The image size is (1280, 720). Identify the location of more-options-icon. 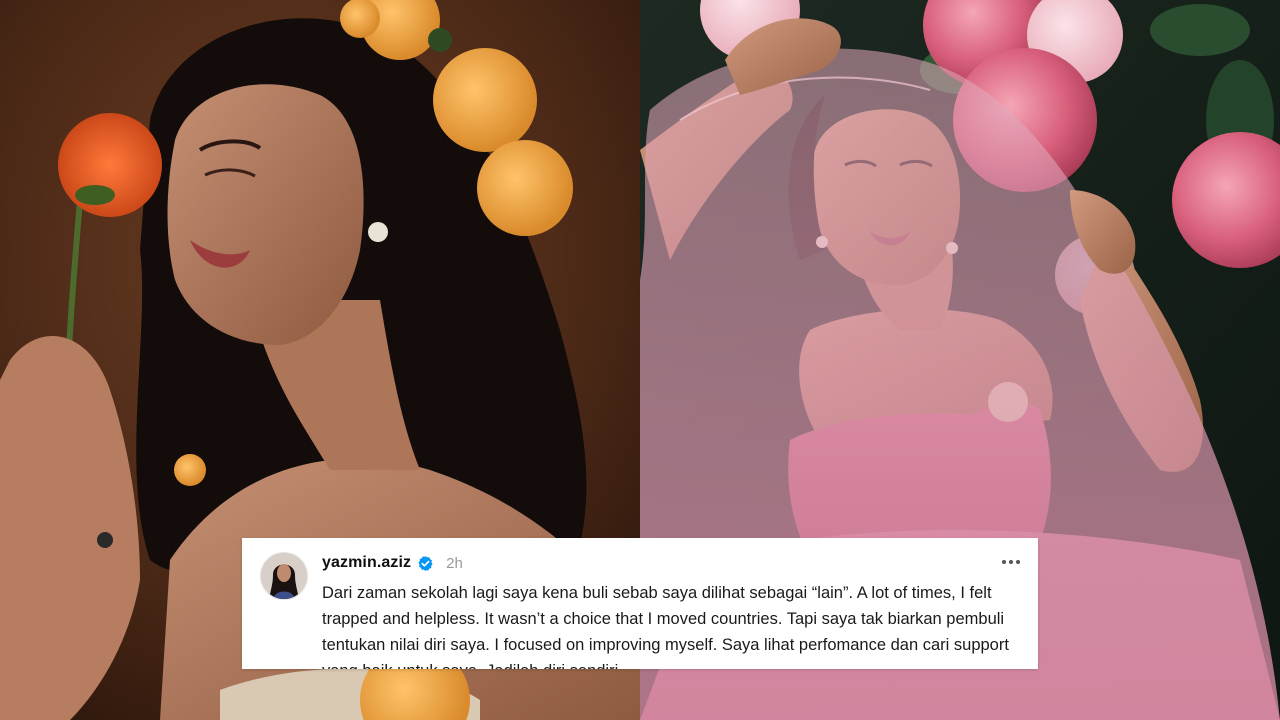
(1011, 562).